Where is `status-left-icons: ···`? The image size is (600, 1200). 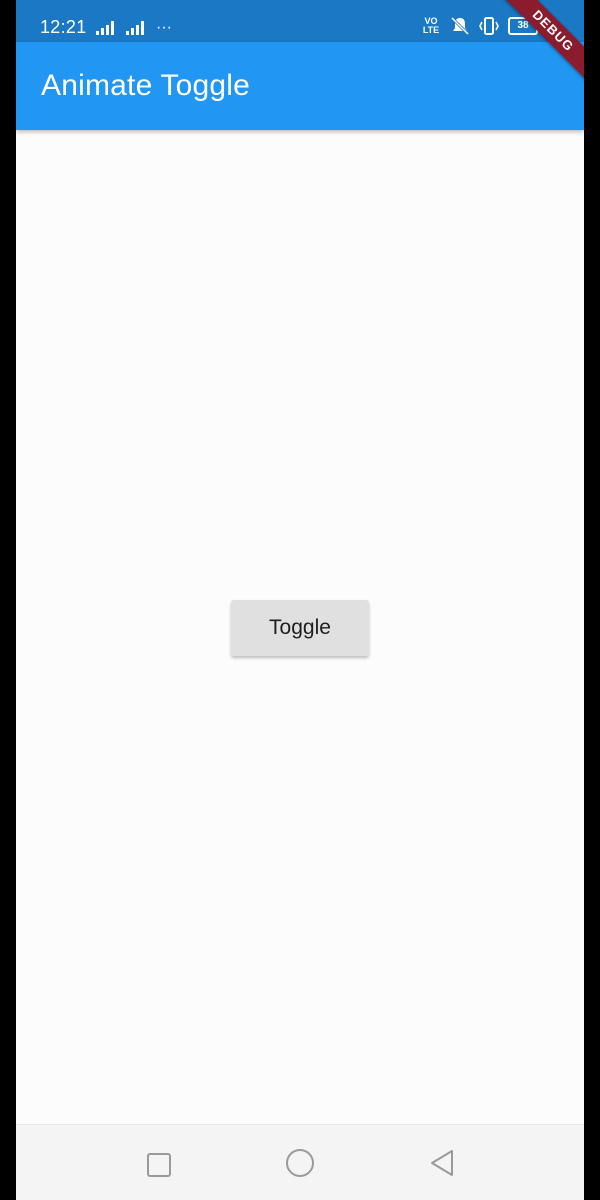
status-left-icons: ··· is located at coordinates (134, 26).